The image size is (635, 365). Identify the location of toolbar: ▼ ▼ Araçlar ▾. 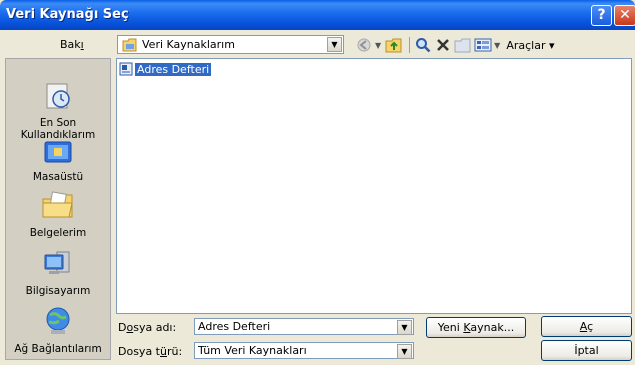
(455, 45).